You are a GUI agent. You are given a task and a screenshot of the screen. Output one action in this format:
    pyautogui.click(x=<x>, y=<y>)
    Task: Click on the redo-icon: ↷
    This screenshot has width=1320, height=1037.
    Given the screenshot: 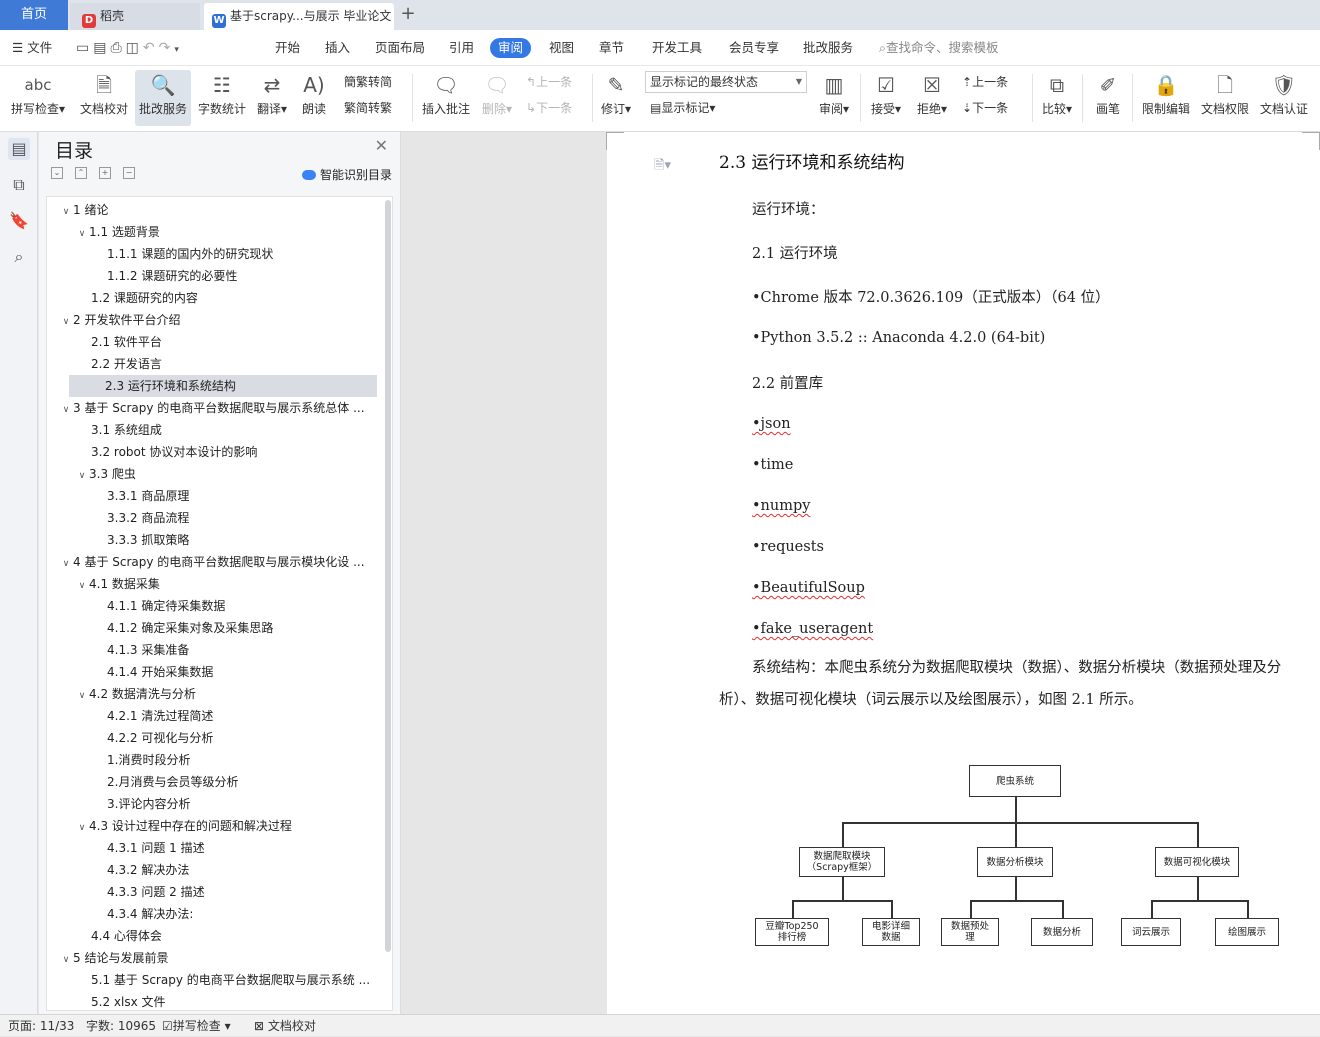 What is the action you would take?
    pyautogui.click(x=167, y=48)
    